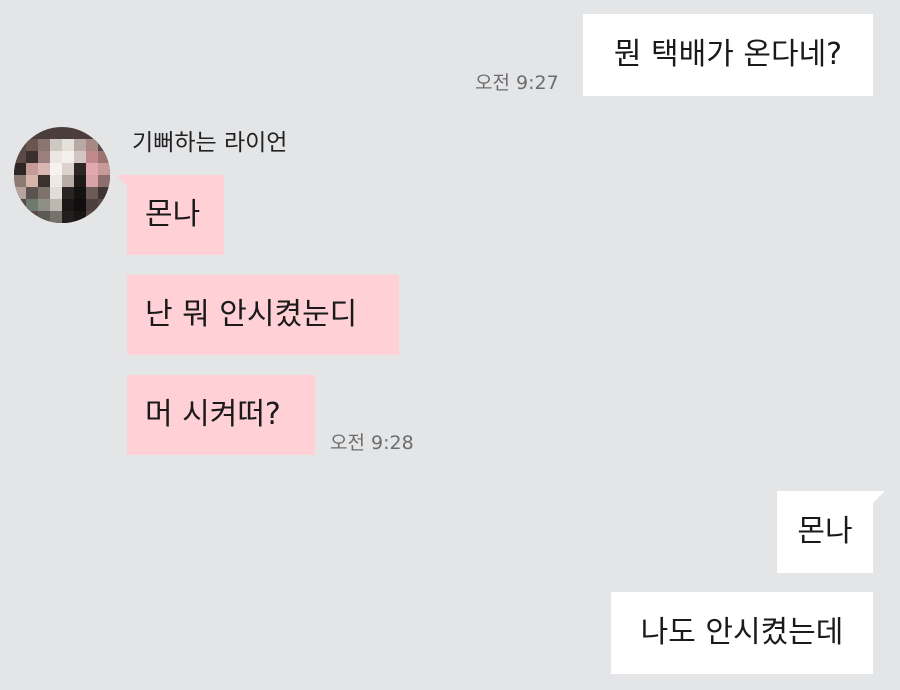 The image size is (900, 690). Describe the element at coordinates (517, 83) in the screenshot. I see `message-timestamp: 오전 9:27` at that location.